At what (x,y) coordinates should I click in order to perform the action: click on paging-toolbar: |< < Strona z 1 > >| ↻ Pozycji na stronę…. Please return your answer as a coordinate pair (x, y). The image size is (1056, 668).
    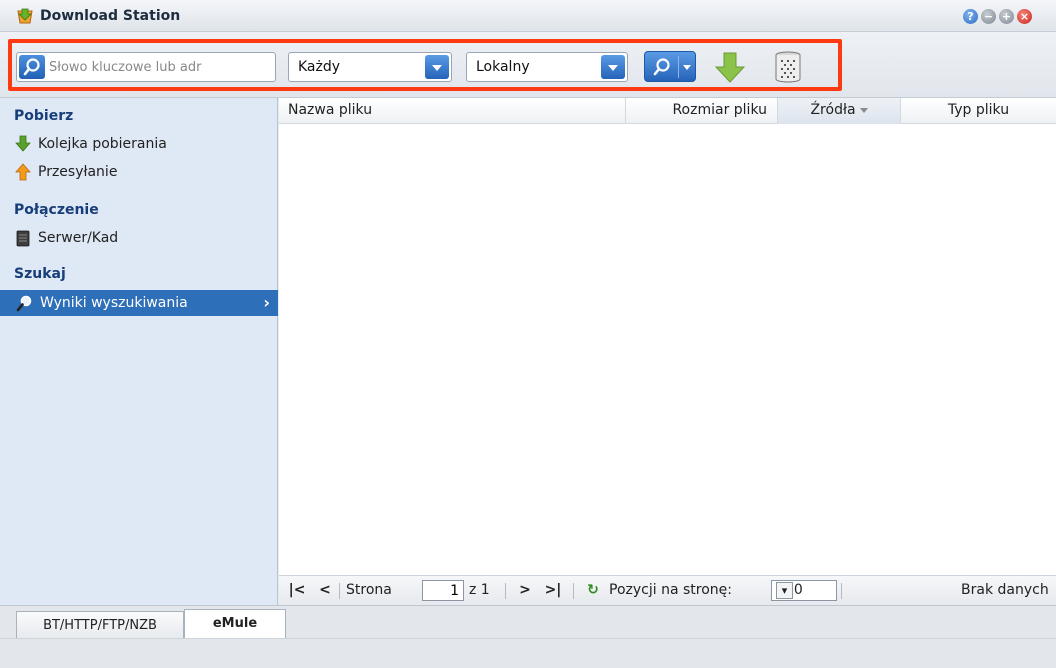
    Looking at the image, I should click on (667, 590).